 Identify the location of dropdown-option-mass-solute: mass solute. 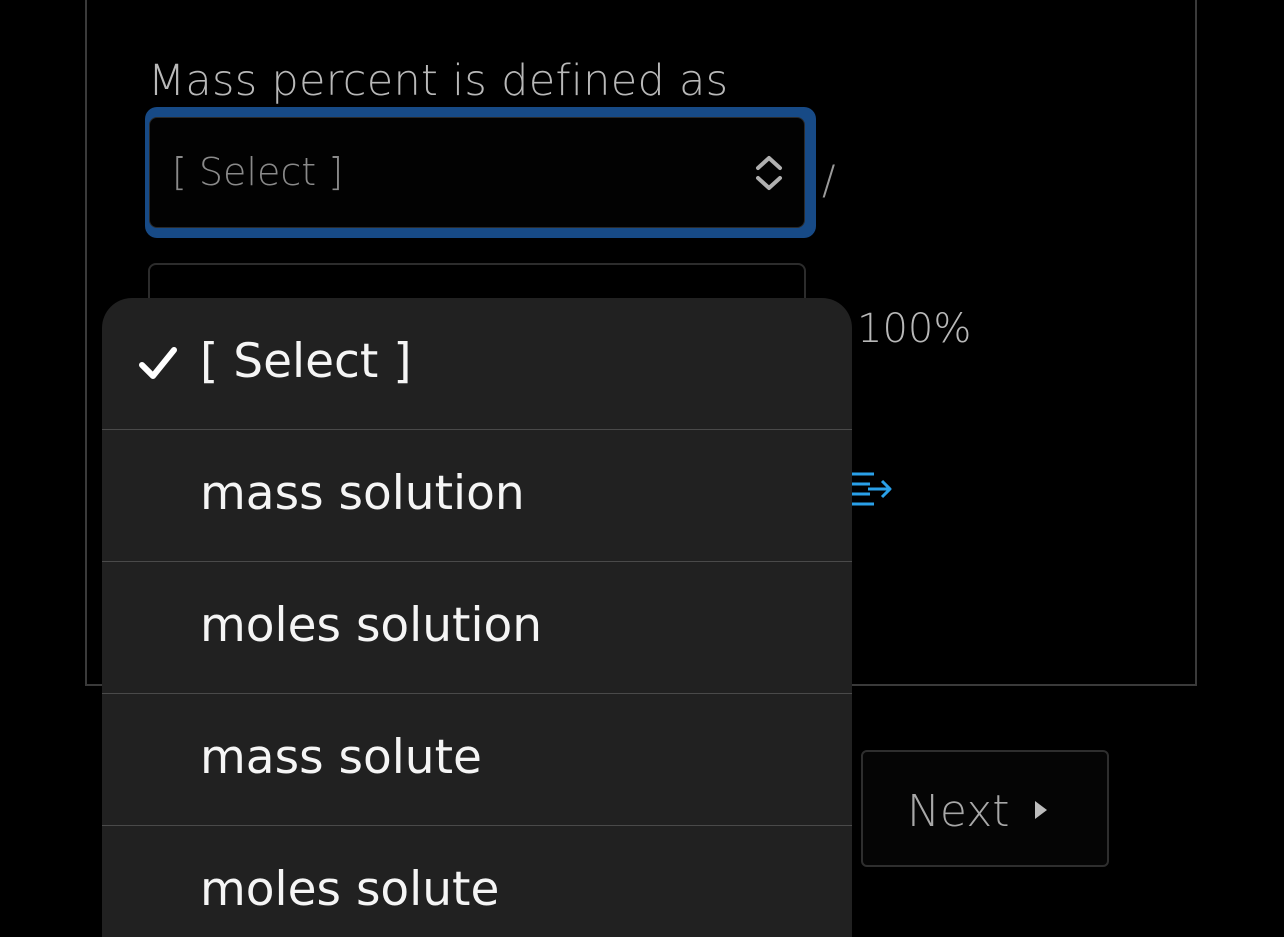
(477, 760).